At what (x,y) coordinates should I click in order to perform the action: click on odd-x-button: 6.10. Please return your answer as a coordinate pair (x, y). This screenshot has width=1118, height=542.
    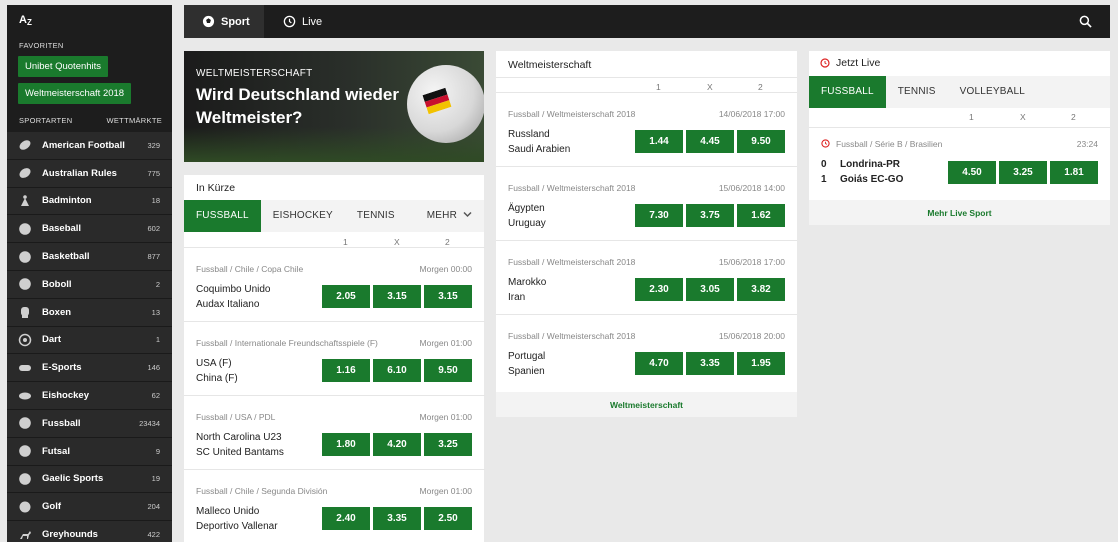
    Looking at the image, I should click on (397, 370).